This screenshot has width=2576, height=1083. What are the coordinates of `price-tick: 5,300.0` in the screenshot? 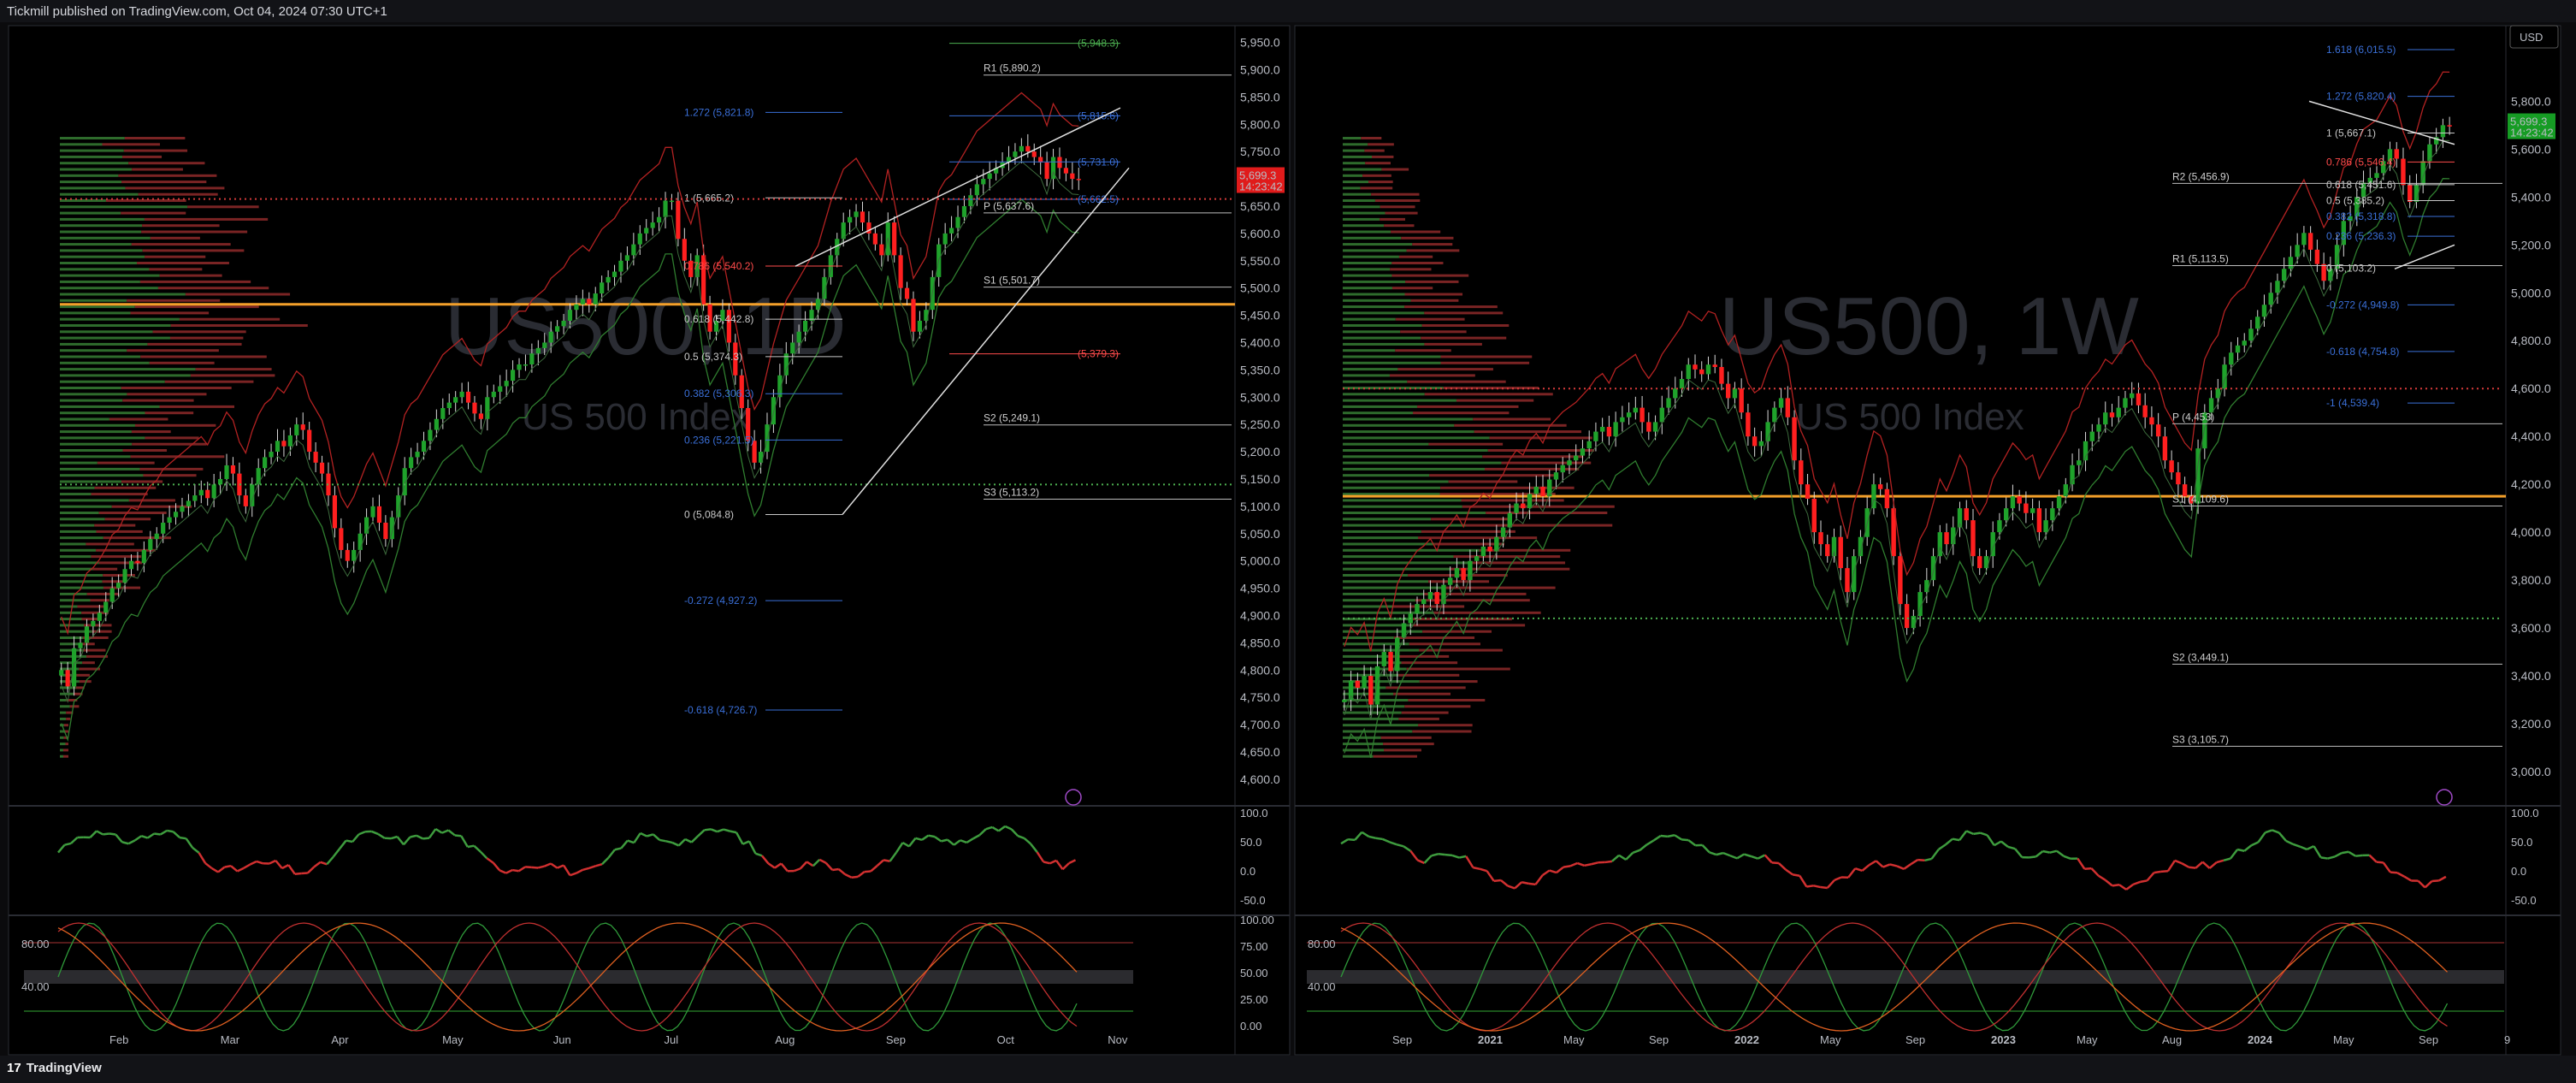 It's located at (1260, 397).